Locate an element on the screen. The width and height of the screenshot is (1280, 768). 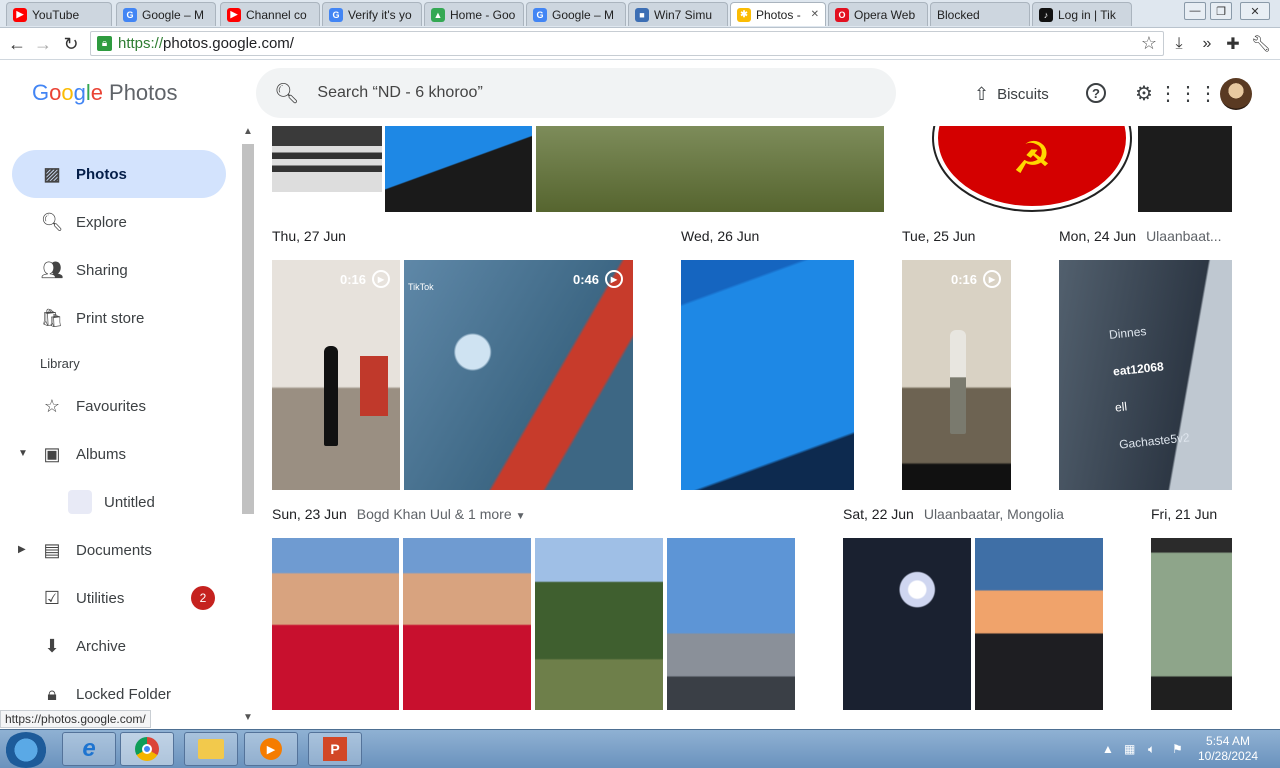
search-input: Search “ND - 6 khoroo” is located at coordinates (399, 93).